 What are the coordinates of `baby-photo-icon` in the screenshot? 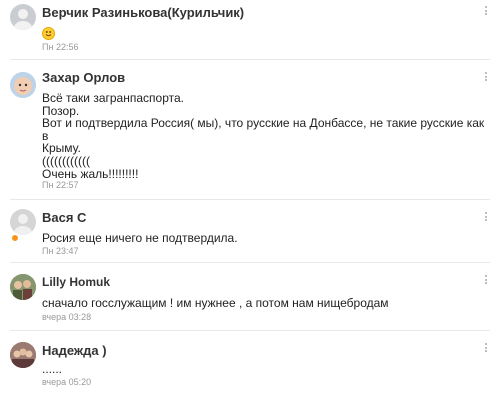 It's located at (23, 85).